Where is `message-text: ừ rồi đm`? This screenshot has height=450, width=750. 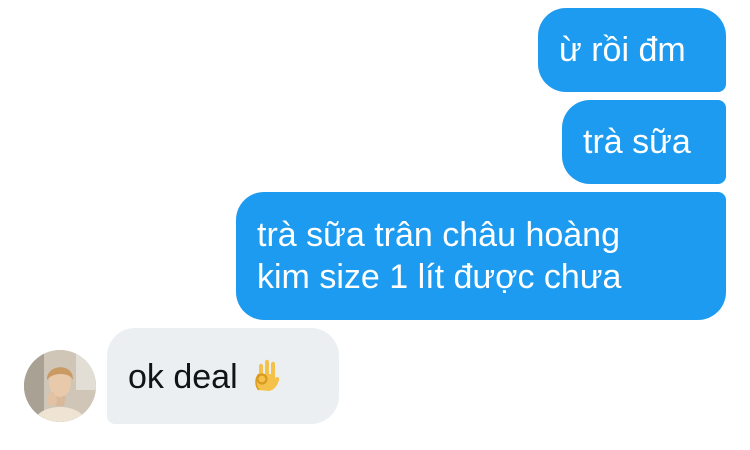 message-text: ừ rồi đm is located at coordinates (622, 50).